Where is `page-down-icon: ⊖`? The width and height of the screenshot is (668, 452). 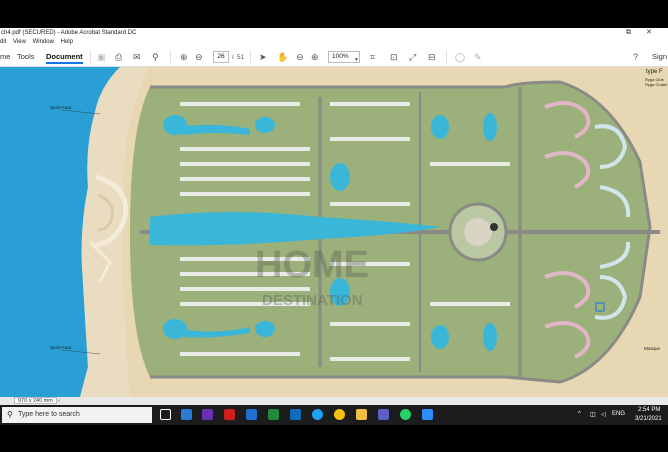
page-down-icon: ⊖ is located at coordinates (199, 57).